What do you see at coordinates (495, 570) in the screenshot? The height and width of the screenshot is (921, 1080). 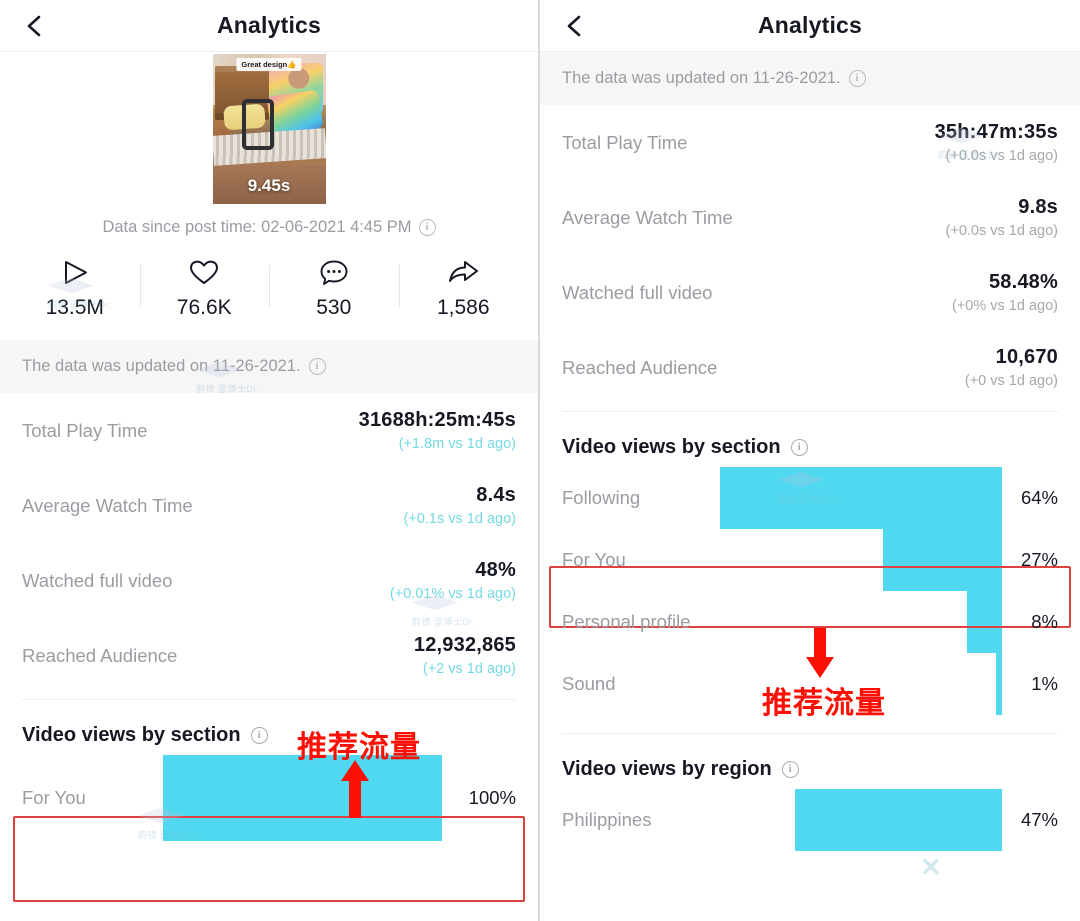 I see `metric-value: 48%` at bounding box center [495, 570].